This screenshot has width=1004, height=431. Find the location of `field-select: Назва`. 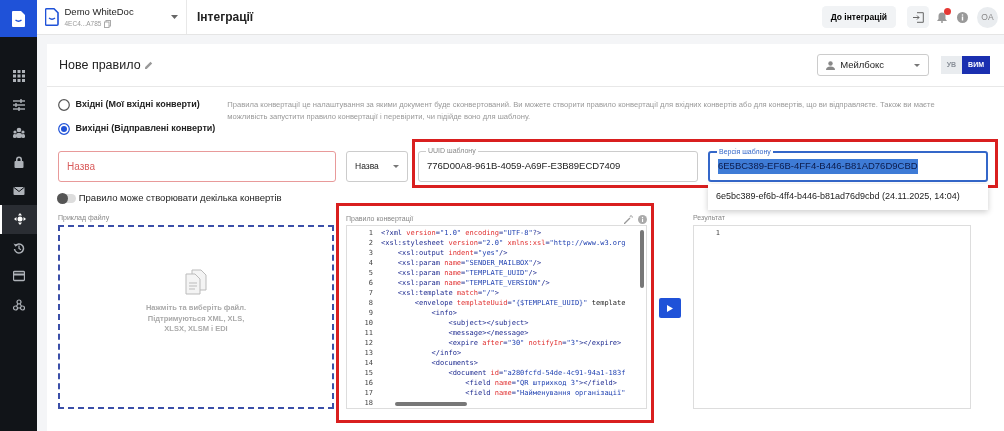

field-select: Назва is located at coordinates (377, 166).